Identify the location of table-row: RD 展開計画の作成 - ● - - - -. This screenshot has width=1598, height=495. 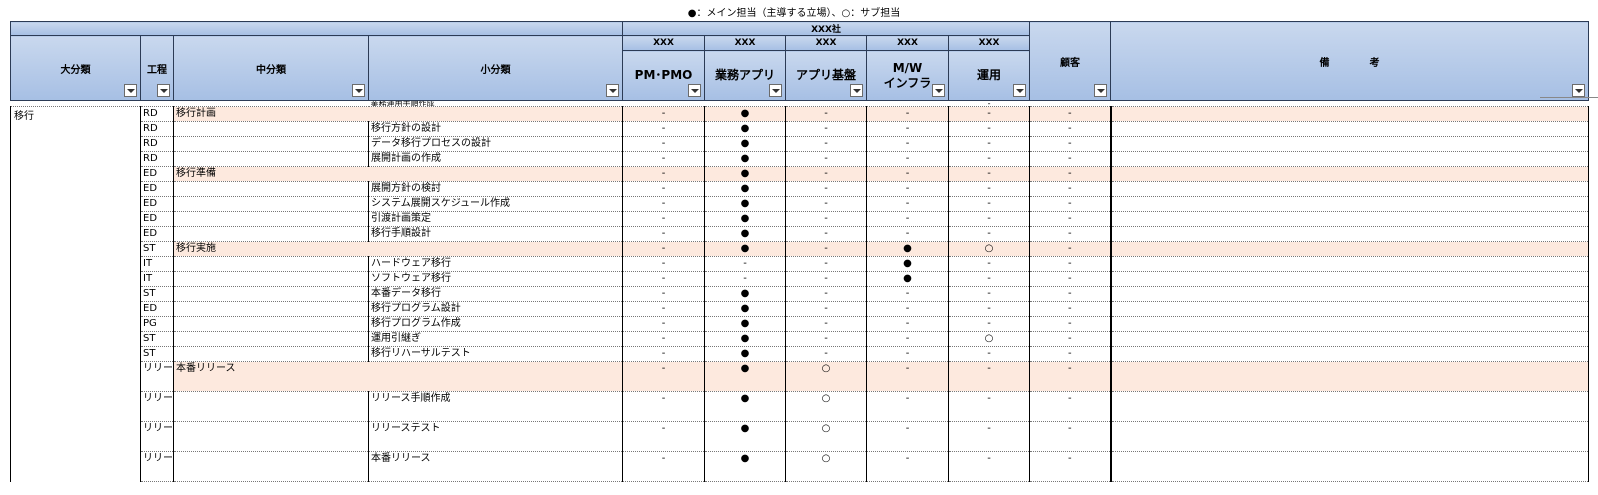
(800, 159).